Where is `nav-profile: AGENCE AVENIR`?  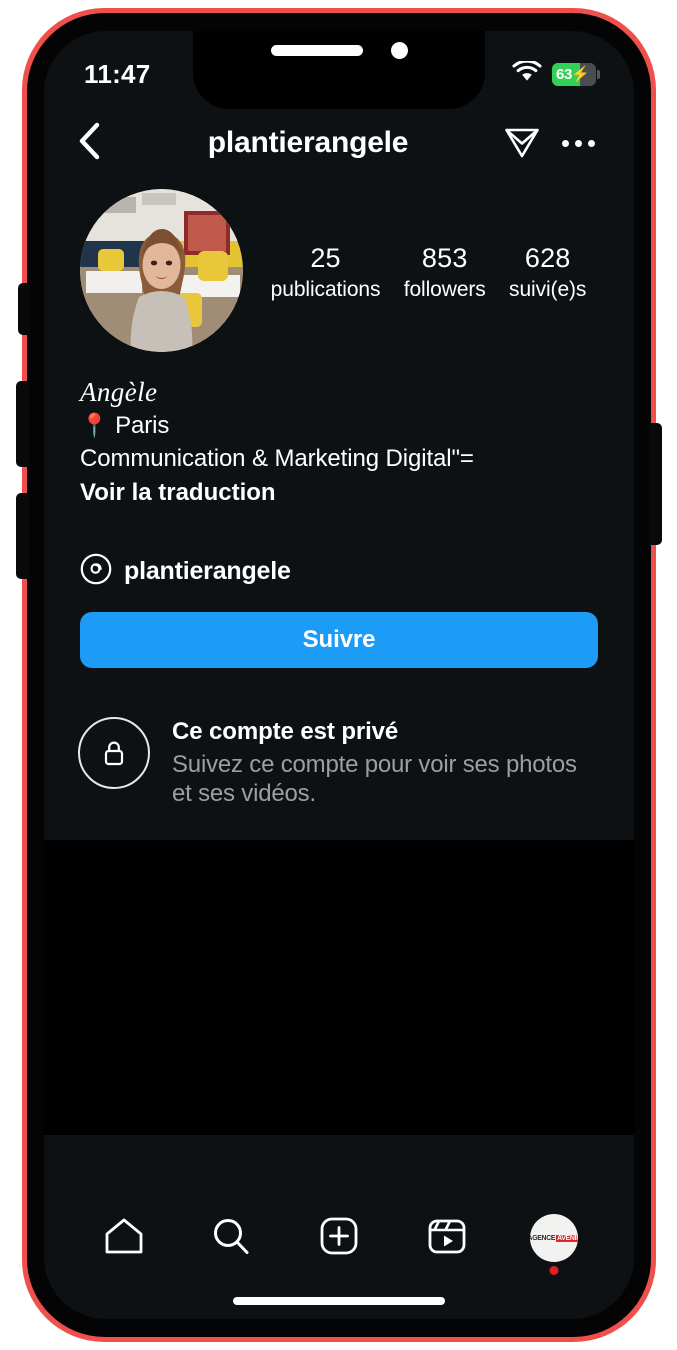
nav-profile: AGENCE AVENIR is located at coordinates (554, 1241).